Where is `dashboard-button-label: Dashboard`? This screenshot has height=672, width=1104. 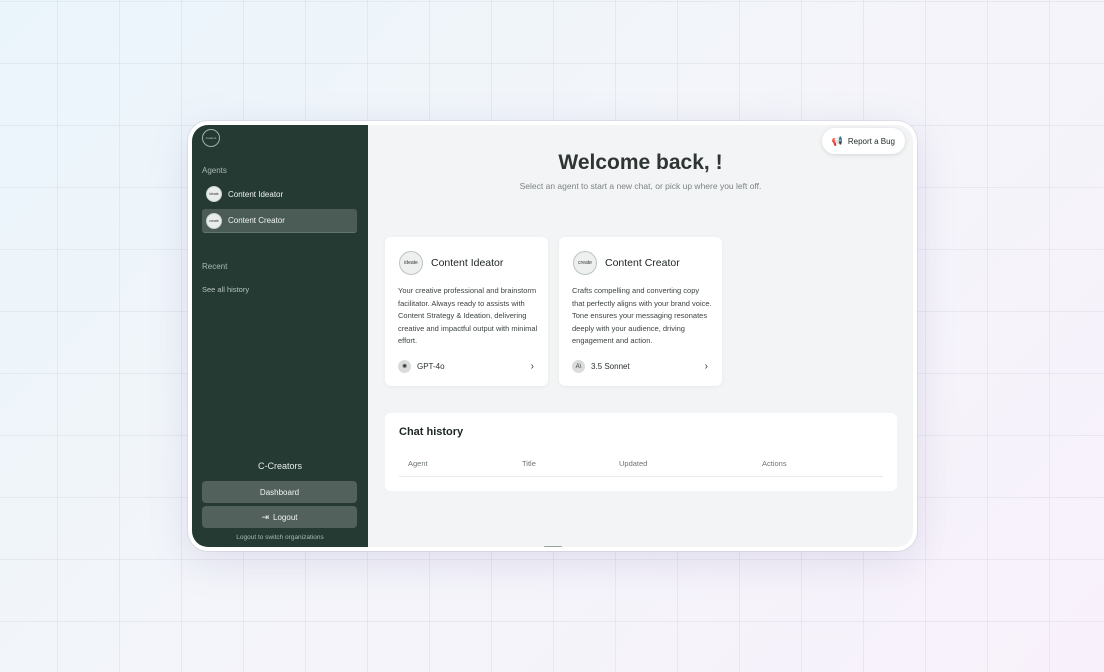
dashboard-button-label: Dashboard is located at coordinates (279, 492).